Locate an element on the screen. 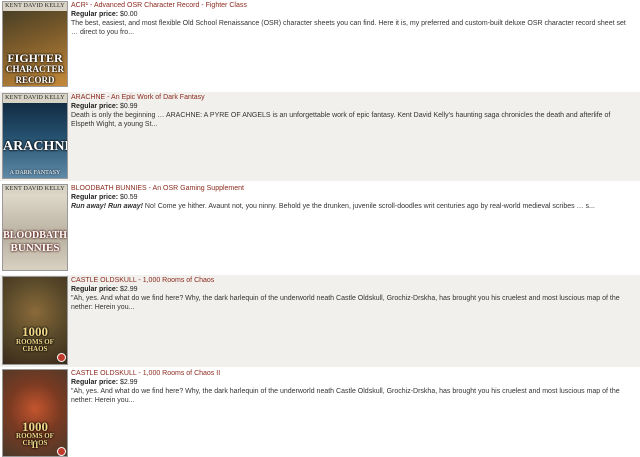 This screenshot has height=457, width=640. cover-subtitle: CHARACTER is located at coordinates (34, 69).